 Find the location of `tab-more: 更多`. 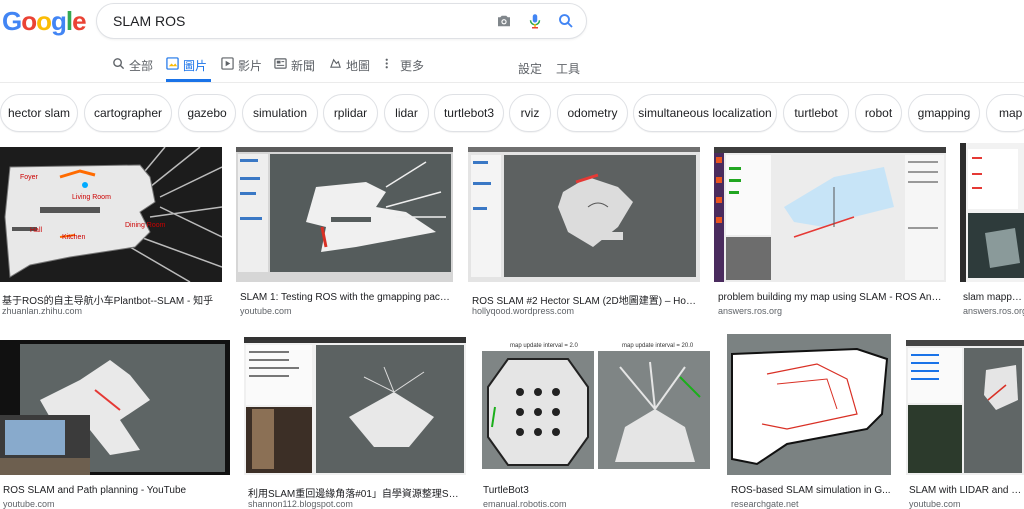

tab-more: 更多 is located at coordinates (403, 69).